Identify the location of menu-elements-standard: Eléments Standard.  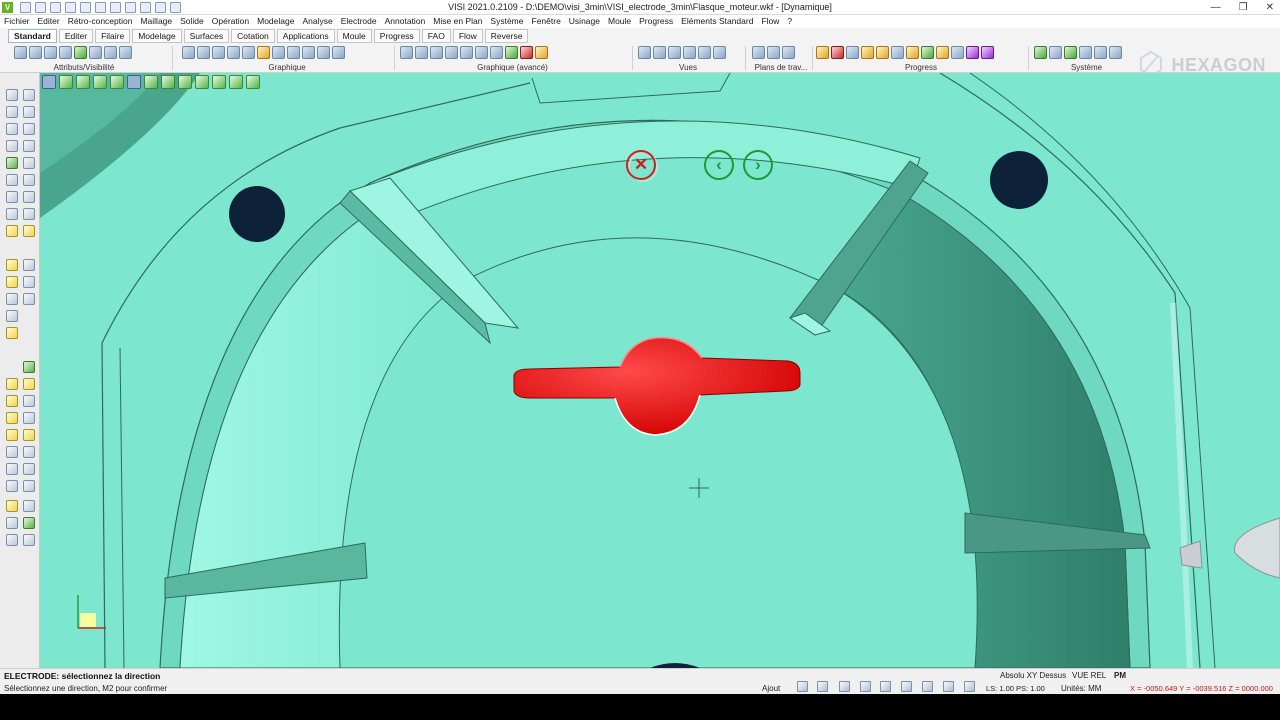
(717, 21).